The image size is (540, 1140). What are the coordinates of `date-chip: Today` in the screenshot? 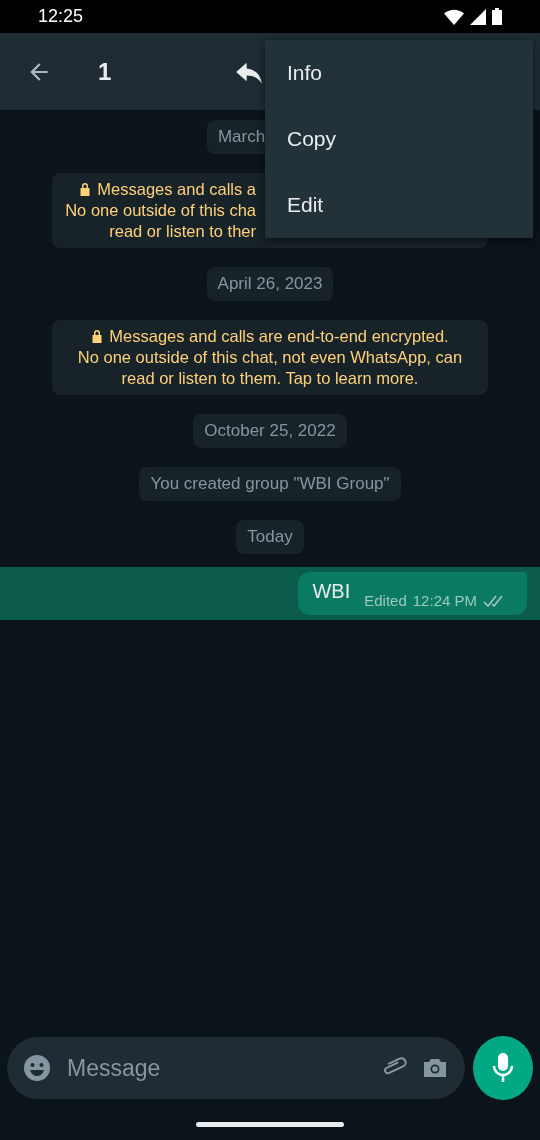 It's located at (270, 537).